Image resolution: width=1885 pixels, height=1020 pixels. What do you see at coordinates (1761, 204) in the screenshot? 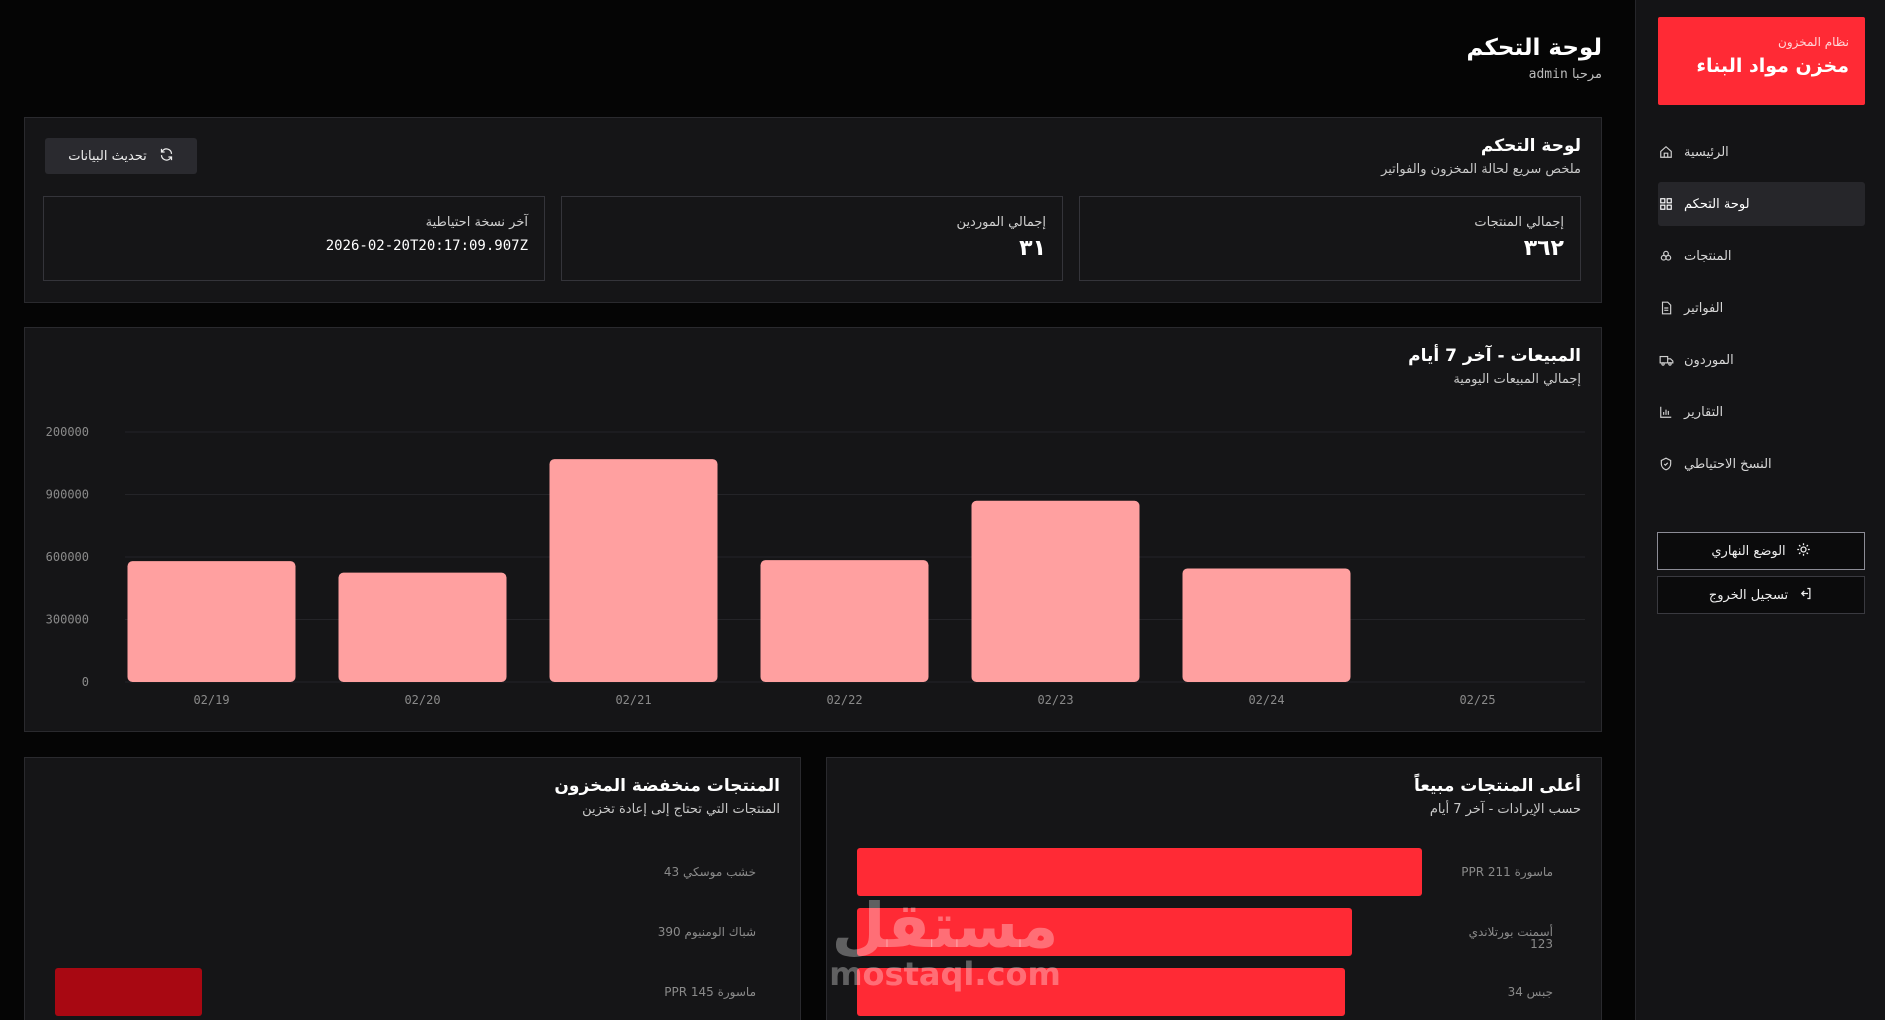
I see `sidebar-item-dashboard: لوحة التحكم` at bounding box center [1761, 204].